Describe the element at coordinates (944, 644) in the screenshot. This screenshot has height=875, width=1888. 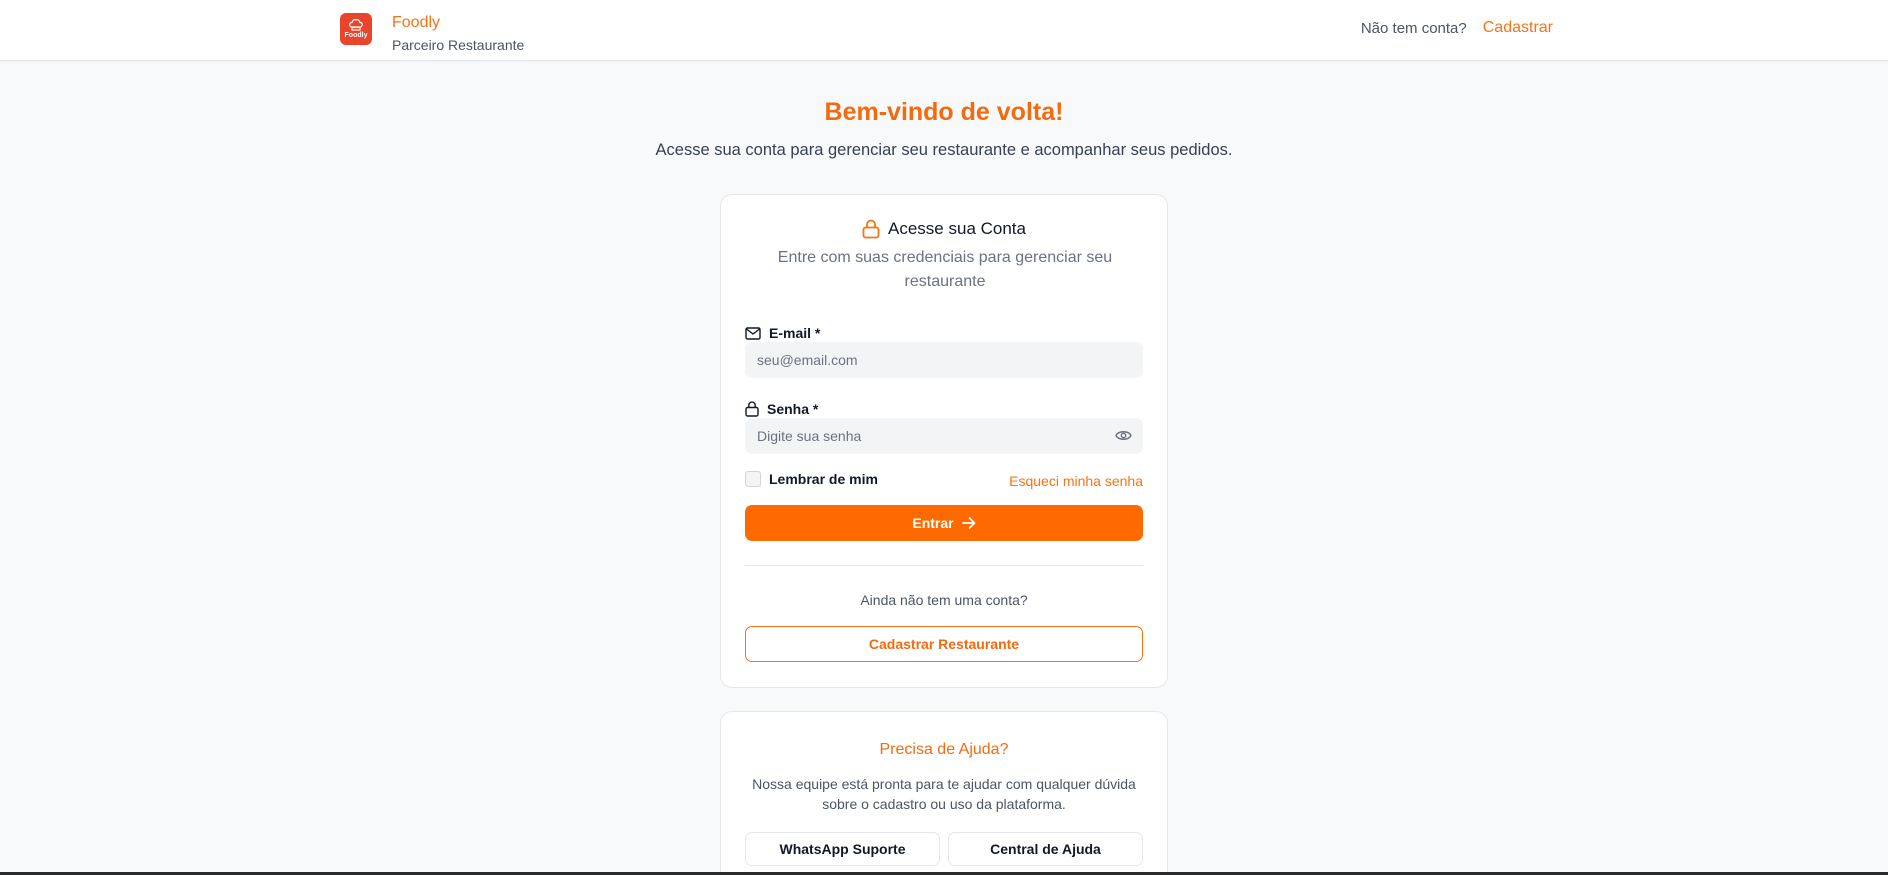
I see `register-restaurant-button: Cadastrar Restaurante` at that location.